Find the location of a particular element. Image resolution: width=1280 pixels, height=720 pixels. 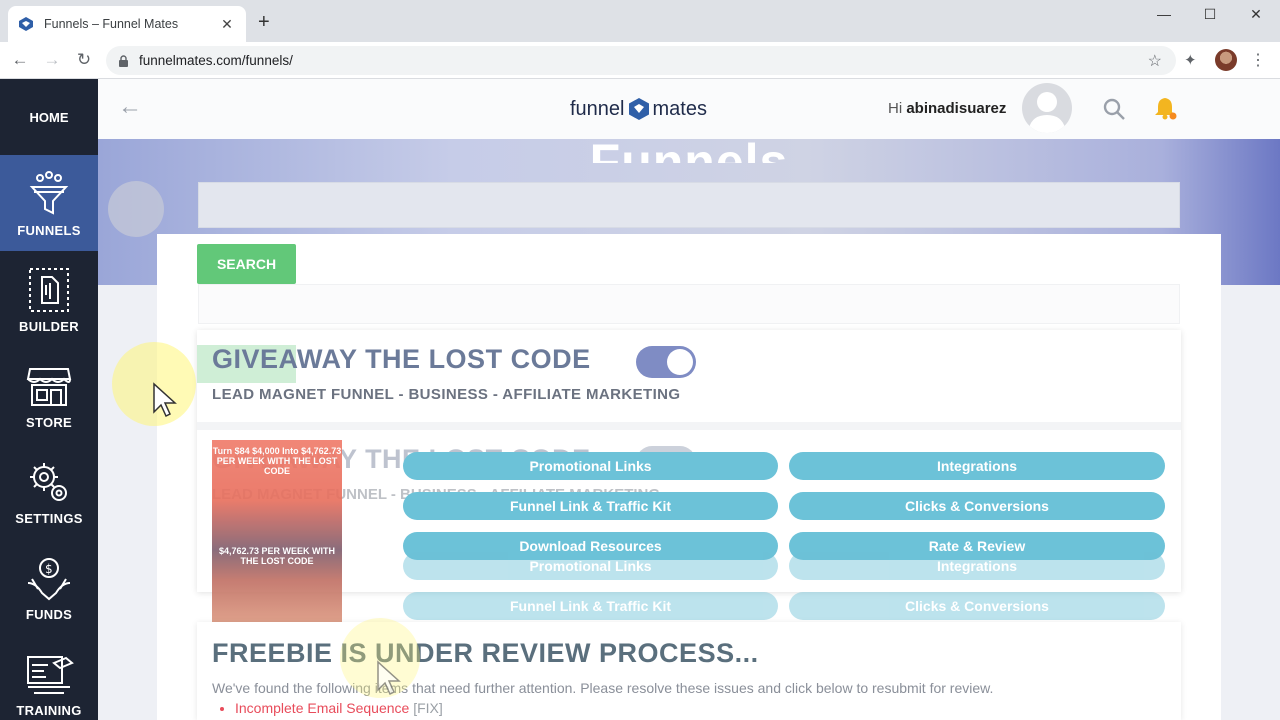

extensions-icon: ✦ is located at coordinates (1190, 60).